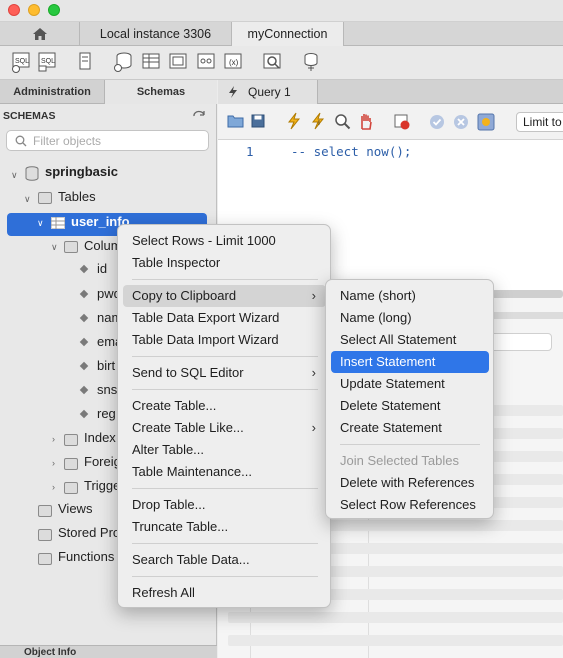 The image size is (563, 658). What do you see at coordinates (410, 318) in the screenshot?
I see `submenu-name-long: Name (long)` at bounding box center [410, 318].